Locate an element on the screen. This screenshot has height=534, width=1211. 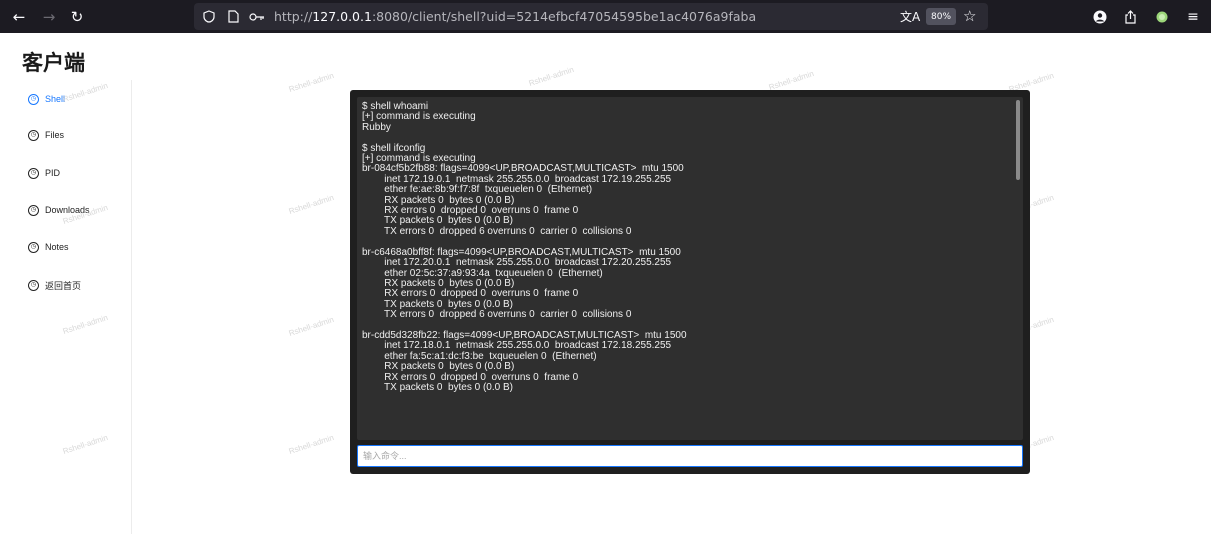
permissions-key-icon is located at coordinates (257, 17).